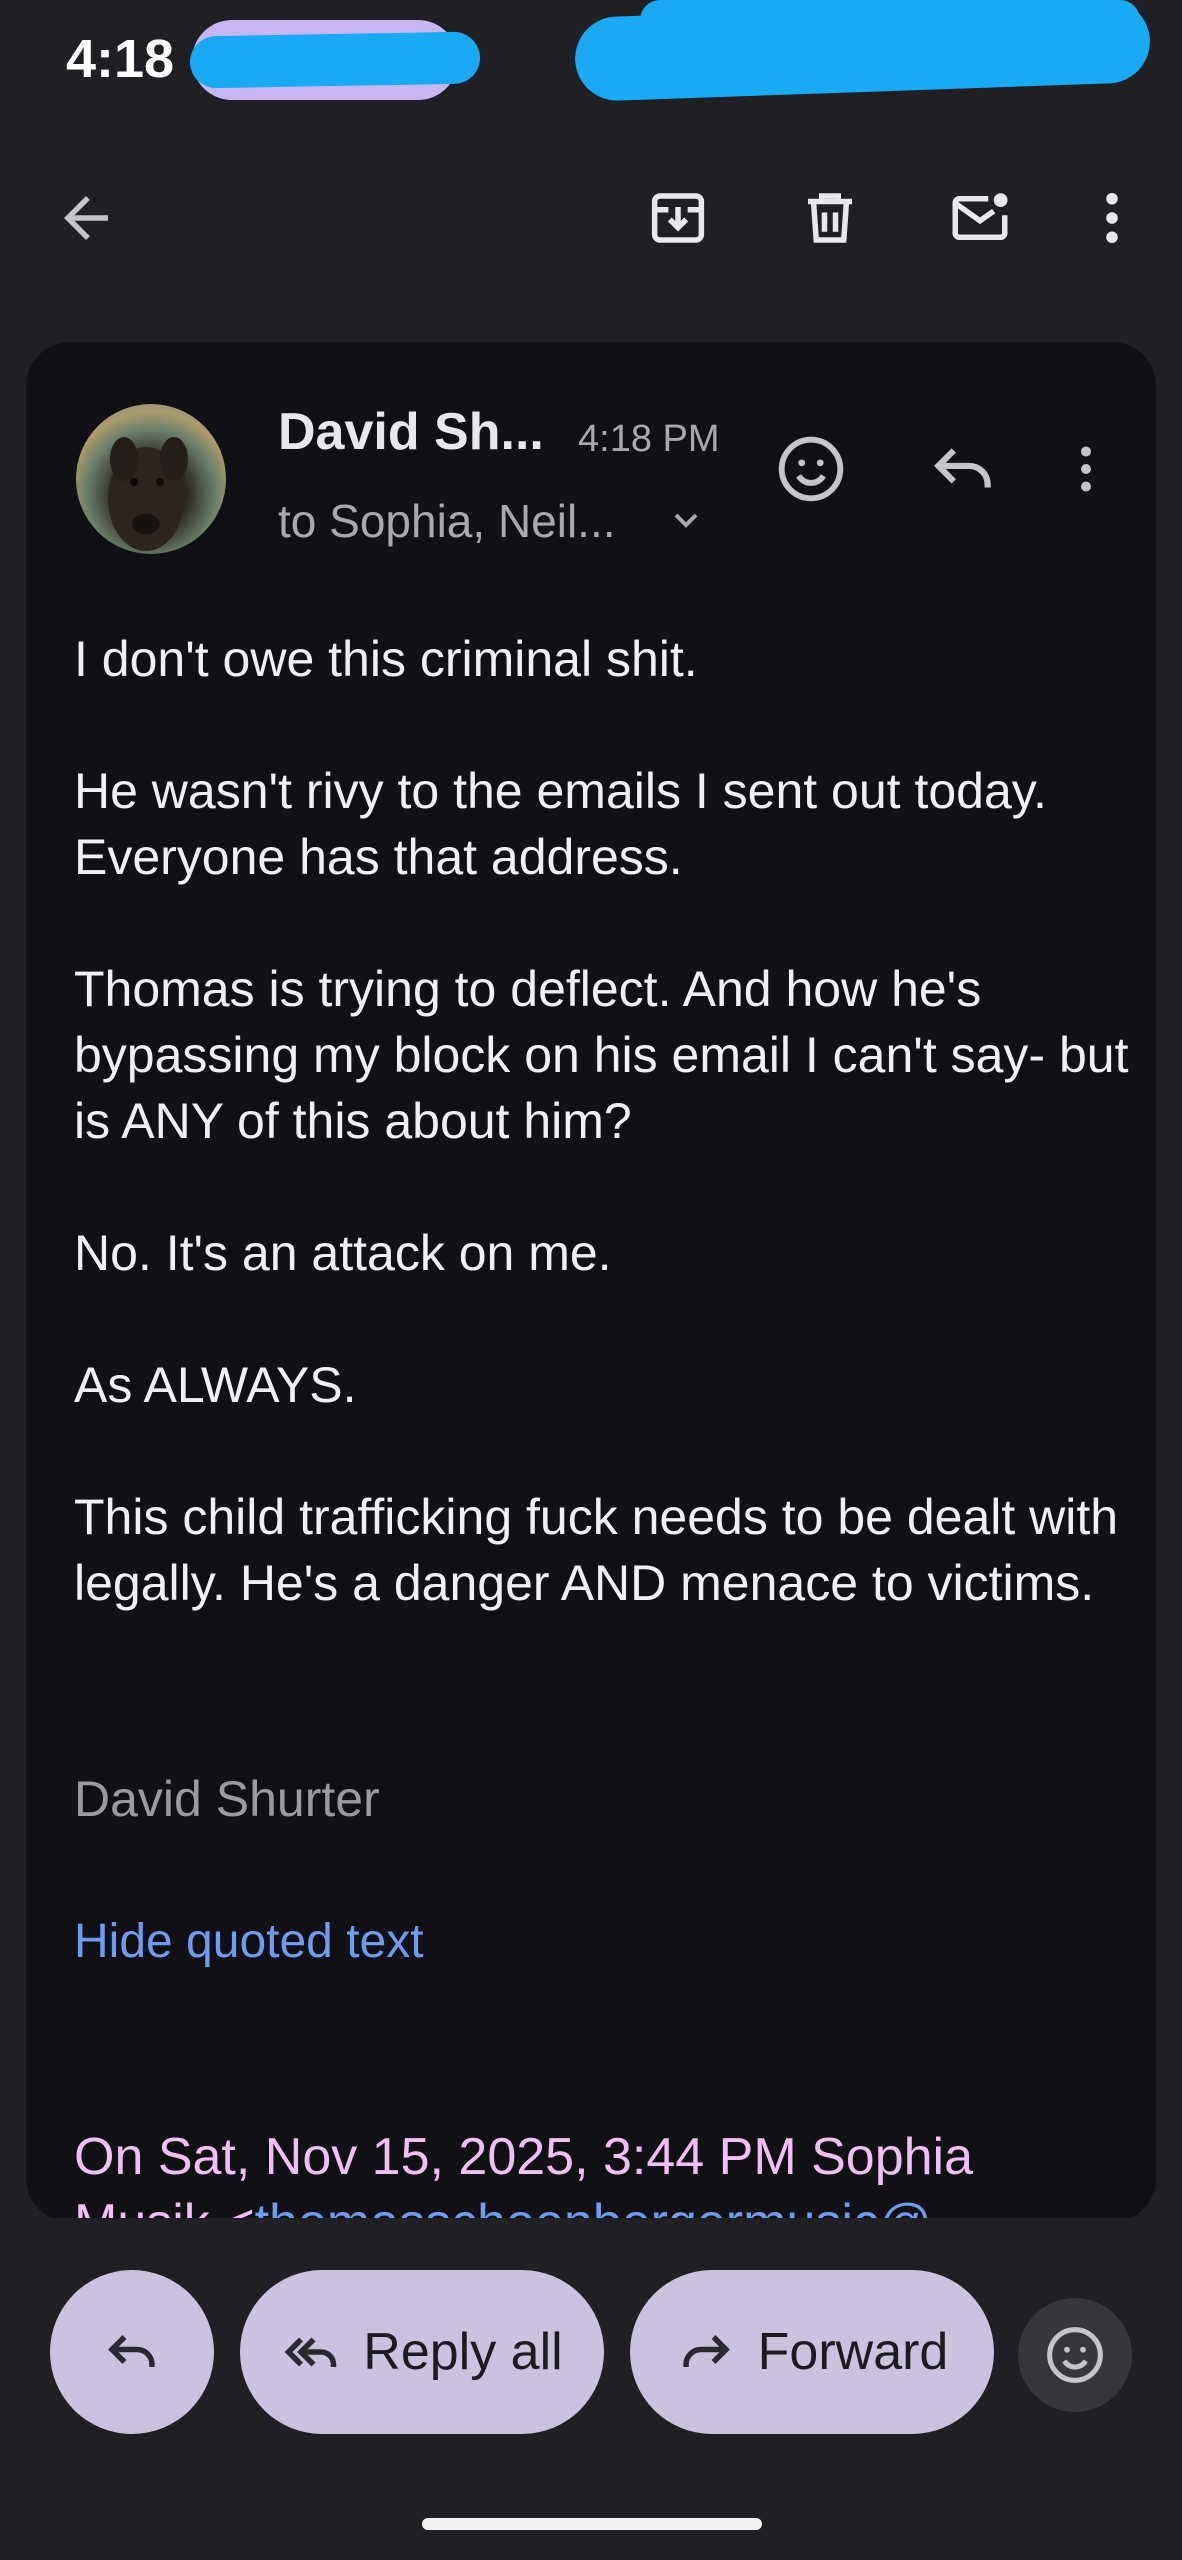 This screenshot has height=2560, width=1182. I want to click on archive-icon, so click(678, 218).